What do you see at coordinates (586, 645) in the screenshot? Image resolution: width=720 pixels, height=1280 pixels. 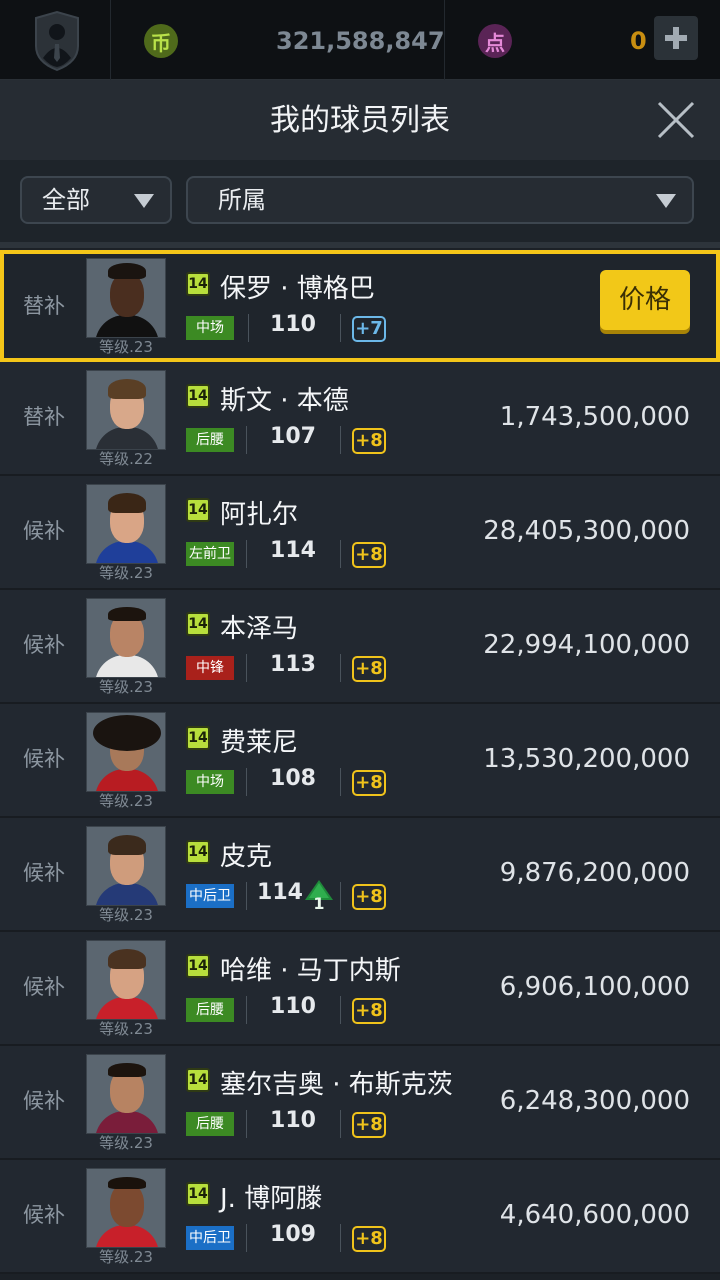 I see `player-price: 22,994,100,000` at bounding box center [586, 645].